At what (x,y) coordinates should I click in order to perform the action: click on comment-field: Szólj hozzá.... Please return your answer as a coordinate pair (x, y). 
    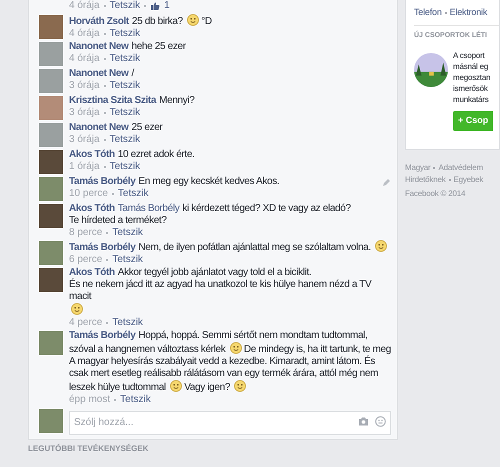
    Looking at the image, I should click on (230, 422).